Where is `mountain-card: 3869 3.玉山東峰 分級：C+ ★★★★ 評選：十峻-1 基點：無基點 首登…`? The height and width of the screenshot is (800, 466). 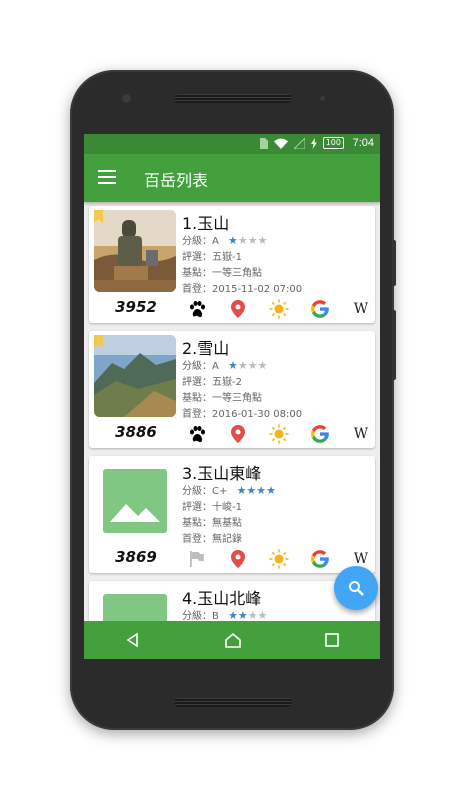
mountain-card: 3869 3.玉山東峰 分級：C+ ★★★★ 評選：十峻-1 基點：無基點 首登… is located at coordinates (232, 514).